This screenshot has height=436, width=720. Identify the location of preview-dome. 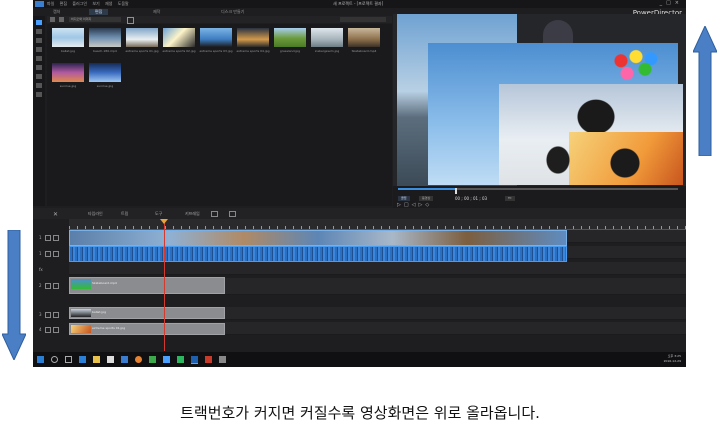
(558, 32).